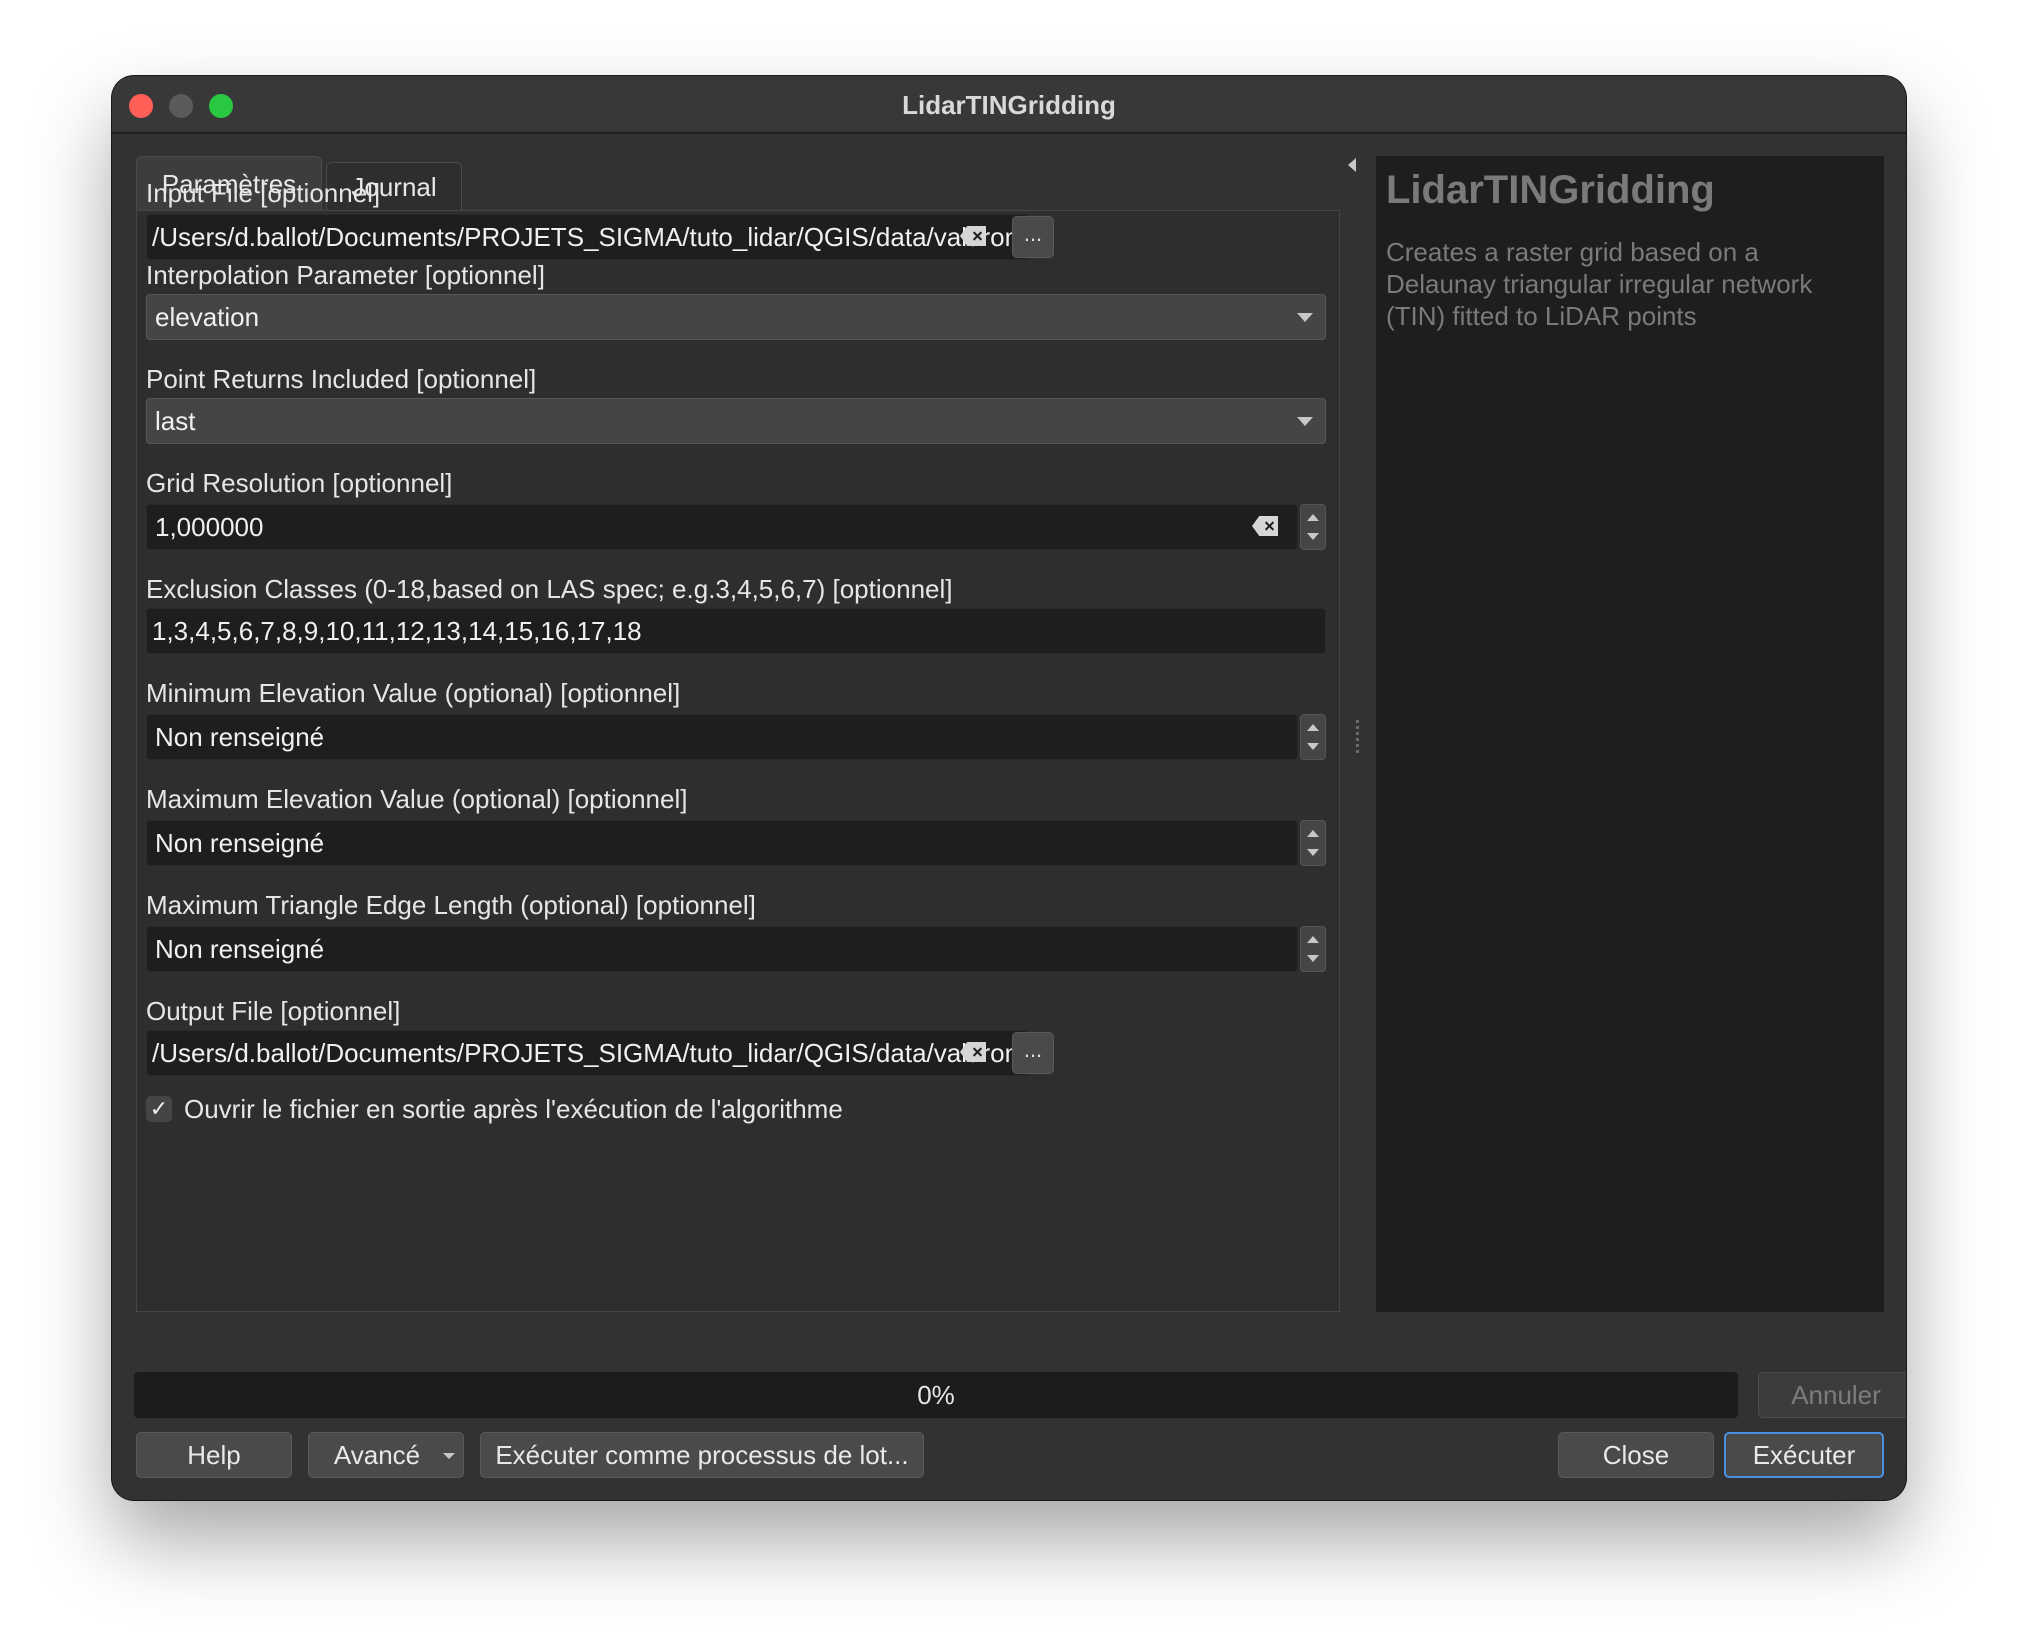 This screenshot has height=1650, width=2018. I want to click on interpolation-value: elevation, so click(207, 316).